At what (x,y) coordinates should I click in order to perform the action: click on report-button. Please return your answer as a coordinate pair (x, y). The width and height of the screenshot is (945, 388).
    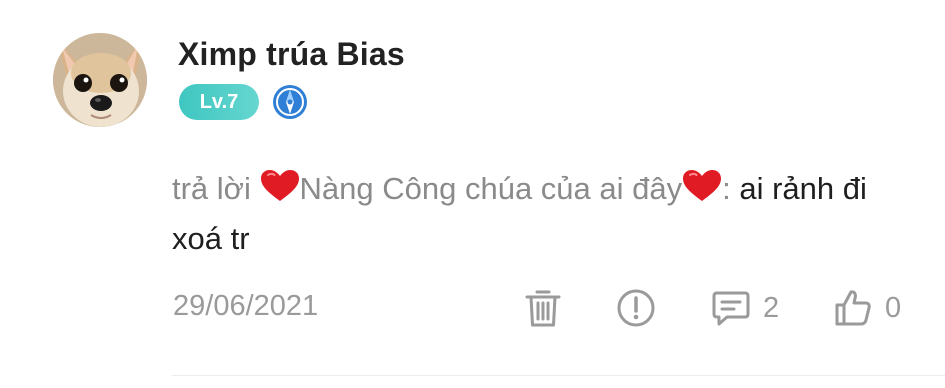
    Looking at the image, I should click on (636, 308).